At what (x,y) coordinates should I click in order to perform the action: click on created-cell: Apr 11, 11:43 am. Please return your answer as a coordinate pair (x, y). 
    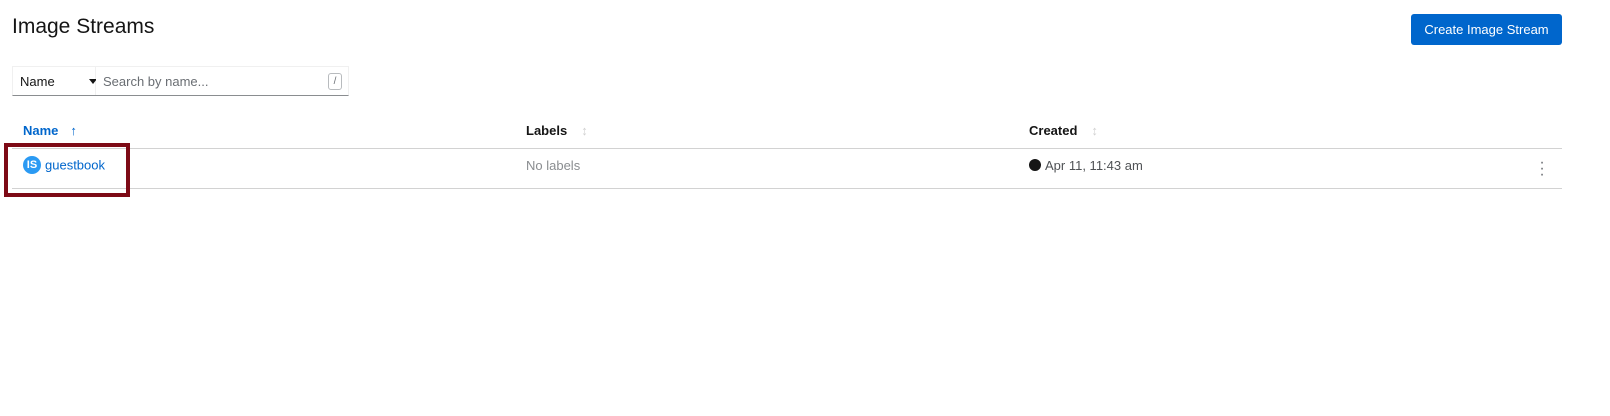
    Looking at the image, I should click on (1086, 165).